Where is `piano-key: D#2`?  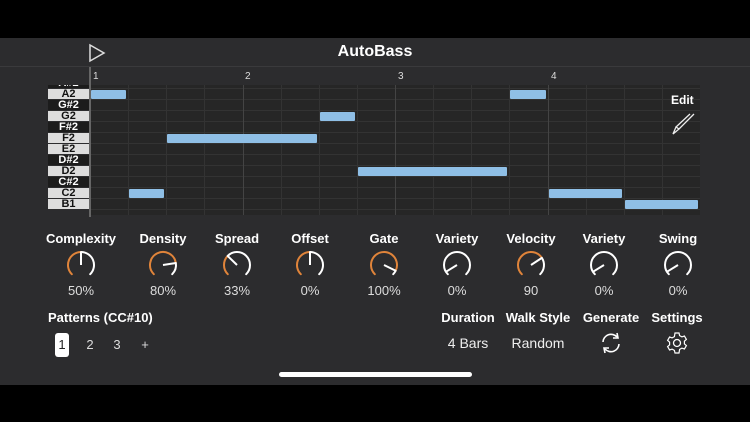
piano-key: D#2 is located at coordinates (68, 160).